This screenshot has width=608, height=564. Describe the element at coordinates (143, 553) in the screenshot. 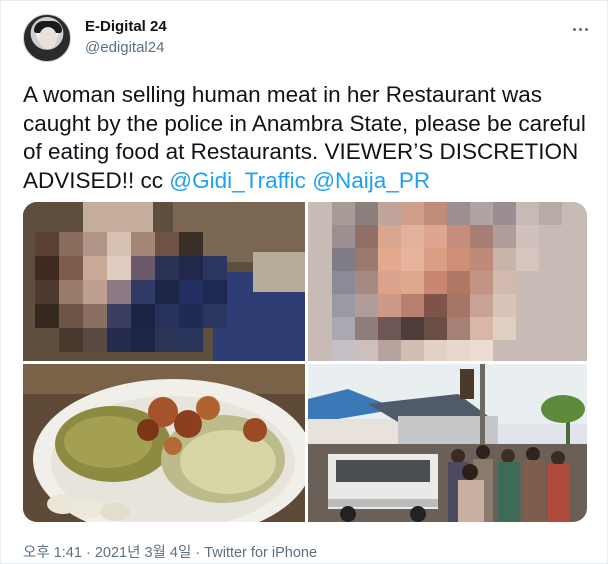

I see `tweet-date: 2021년 3월 4일` at that location.